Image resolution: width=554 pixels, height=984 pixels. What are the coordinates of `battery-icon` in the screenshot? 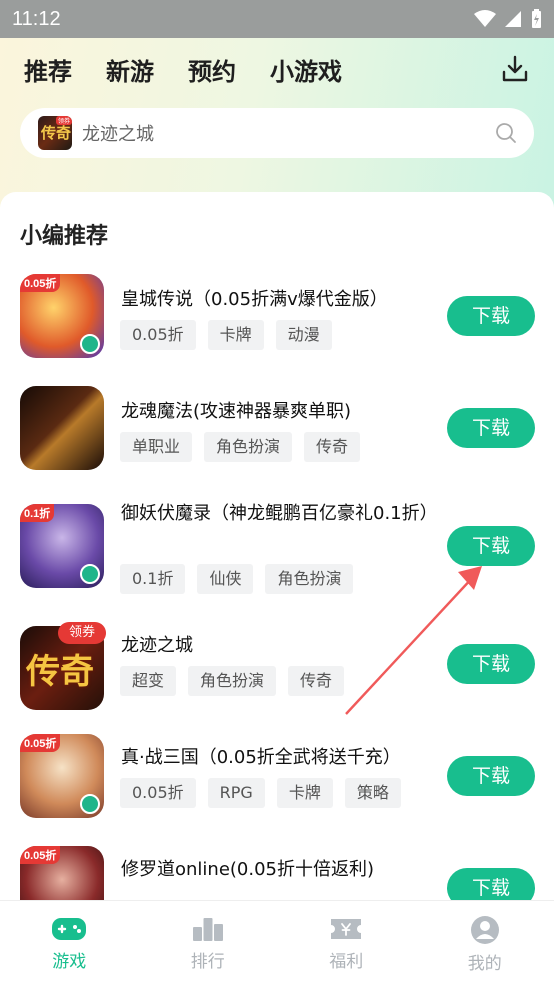 It's located at (536, 18).